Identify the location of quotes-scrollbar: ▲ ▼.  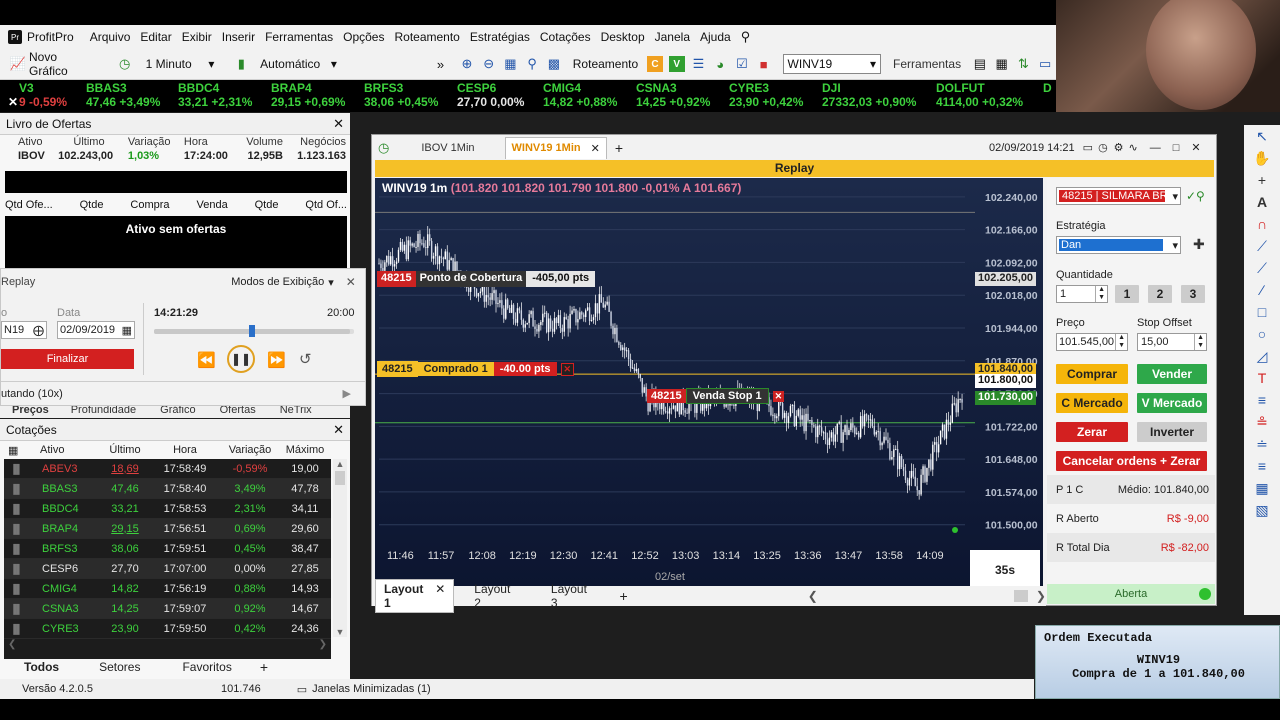
(340, 548).